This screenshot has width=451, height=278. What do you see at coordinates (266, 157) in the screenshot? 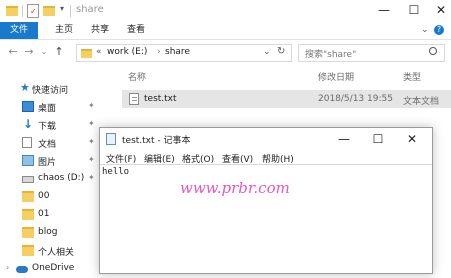
I see `notepad-menubar: 文件(F) 编辑(E) 格式(O) 查看(V) 帮助(H)` at bounding box center [266, 157].